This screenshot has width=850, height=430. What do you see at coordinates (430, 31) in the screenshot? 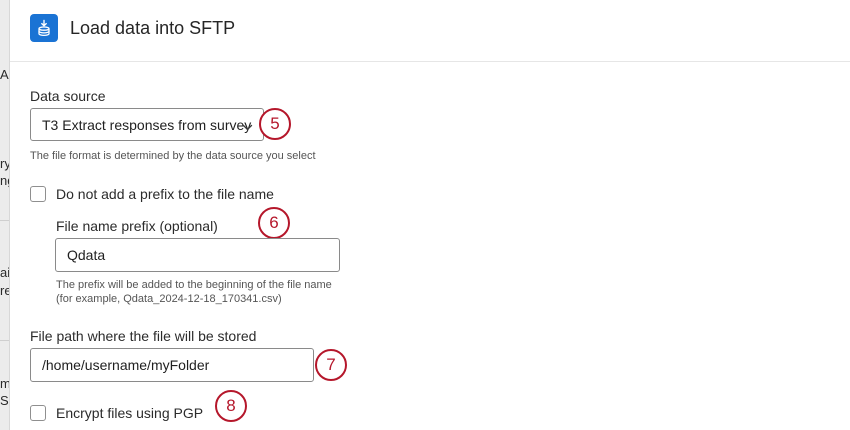
I see `dialog-header: Load data into SFTP` at bounding box center [430, 31].